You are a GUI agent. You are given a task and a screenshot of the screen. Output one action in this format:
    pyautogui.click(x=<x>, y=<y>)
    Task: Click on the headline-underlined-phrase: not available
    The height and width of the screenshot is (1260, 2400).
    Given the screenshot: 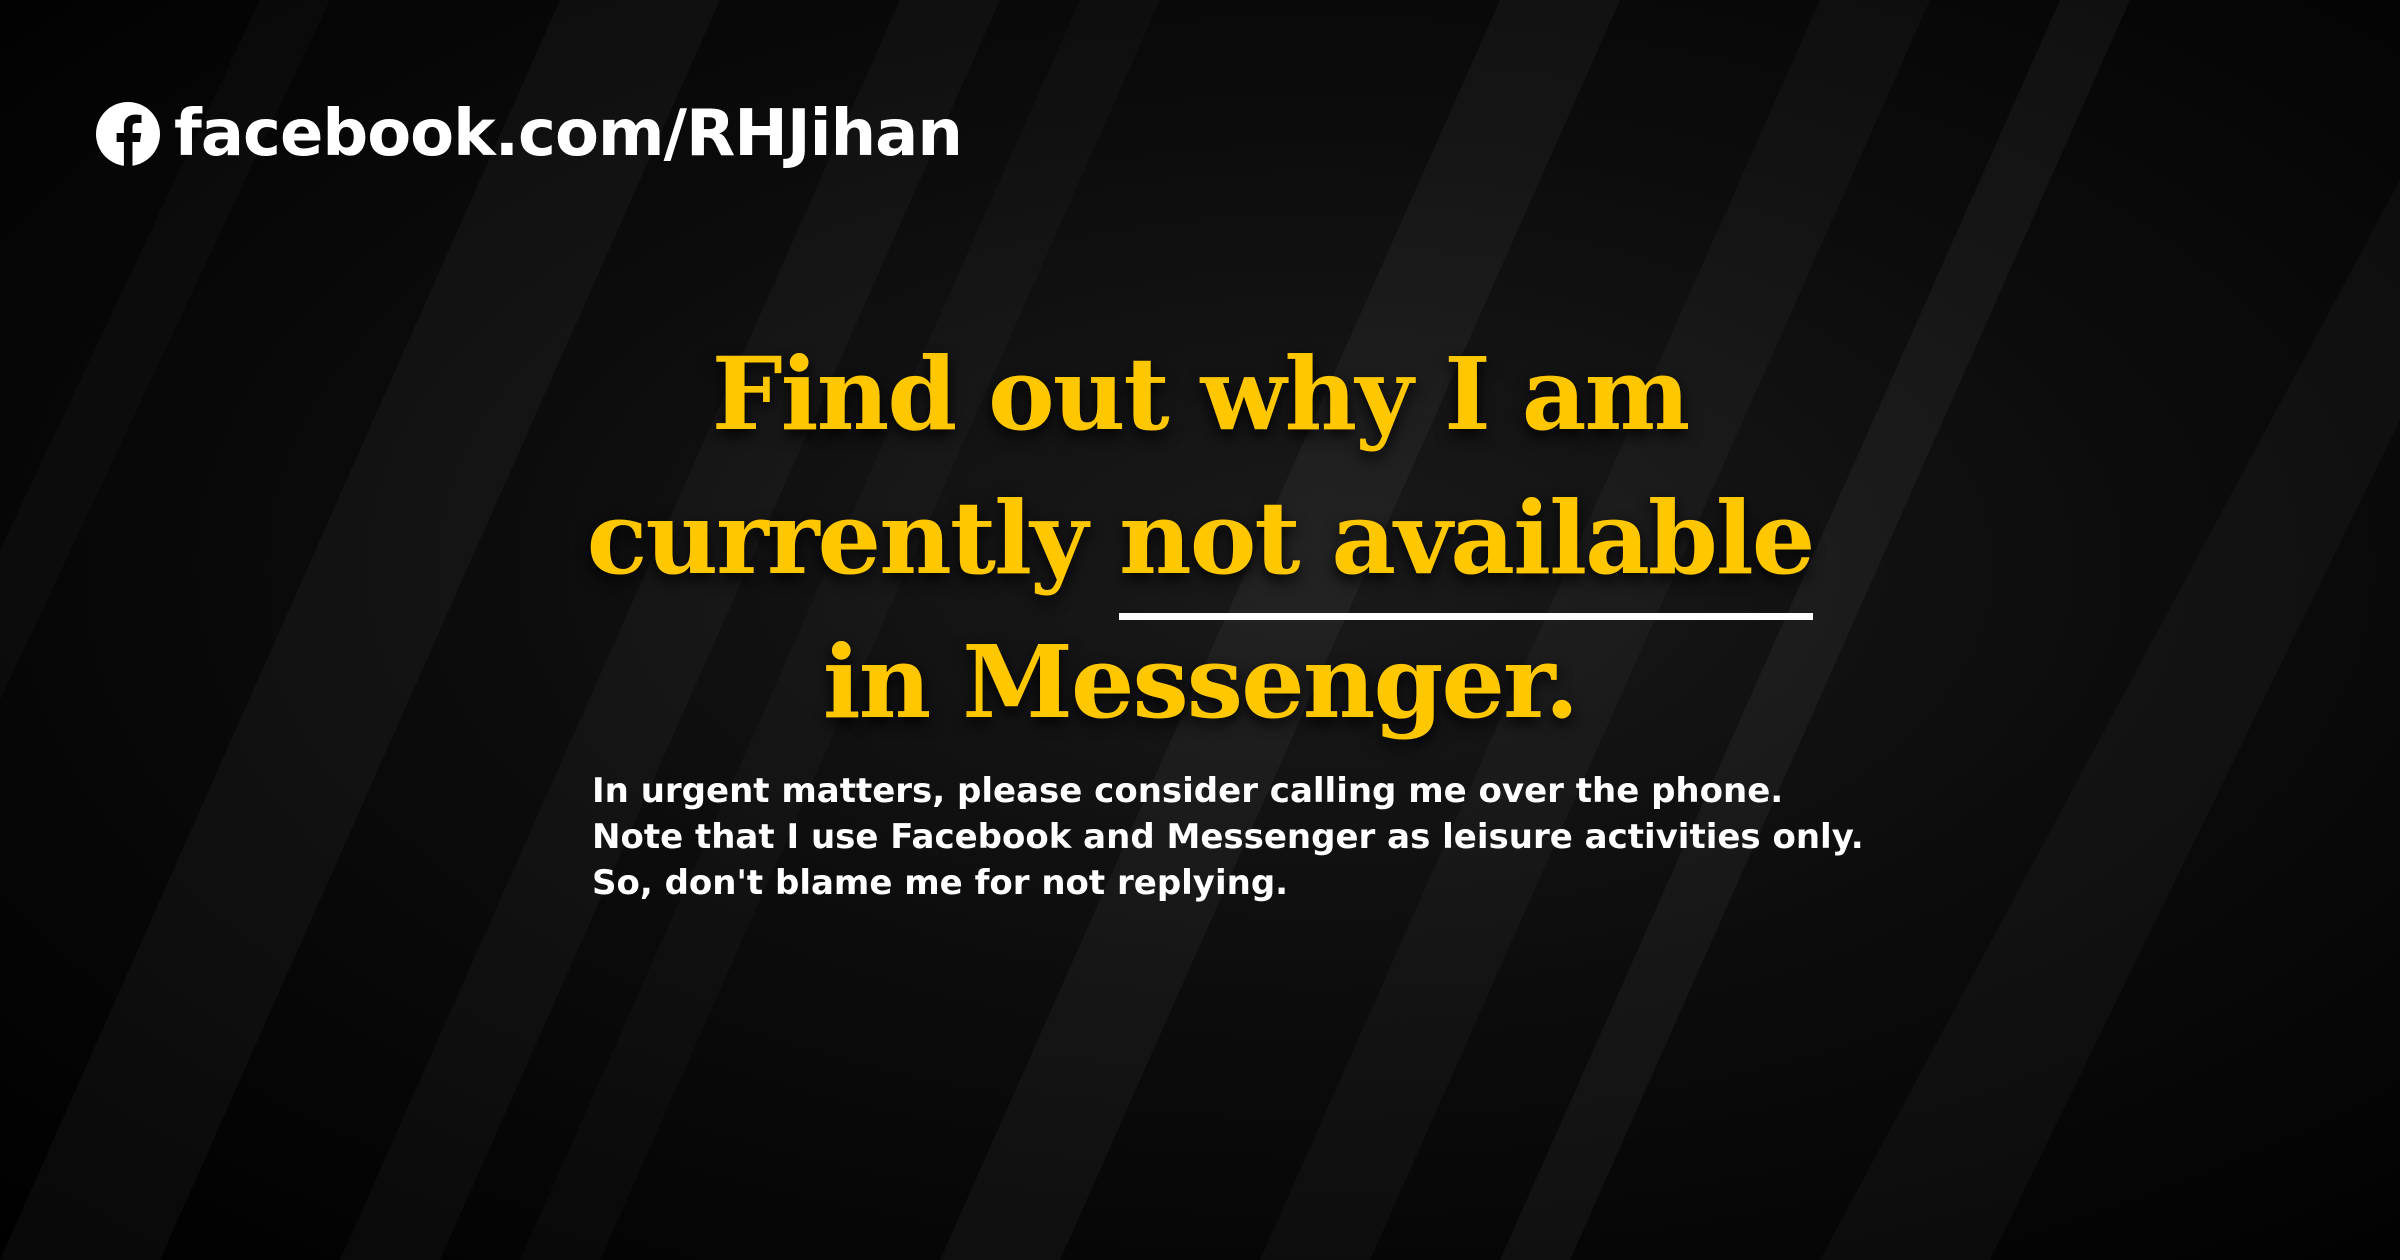 What is the action you would take?
    pyautogui.click(x=1466, y=543)
    